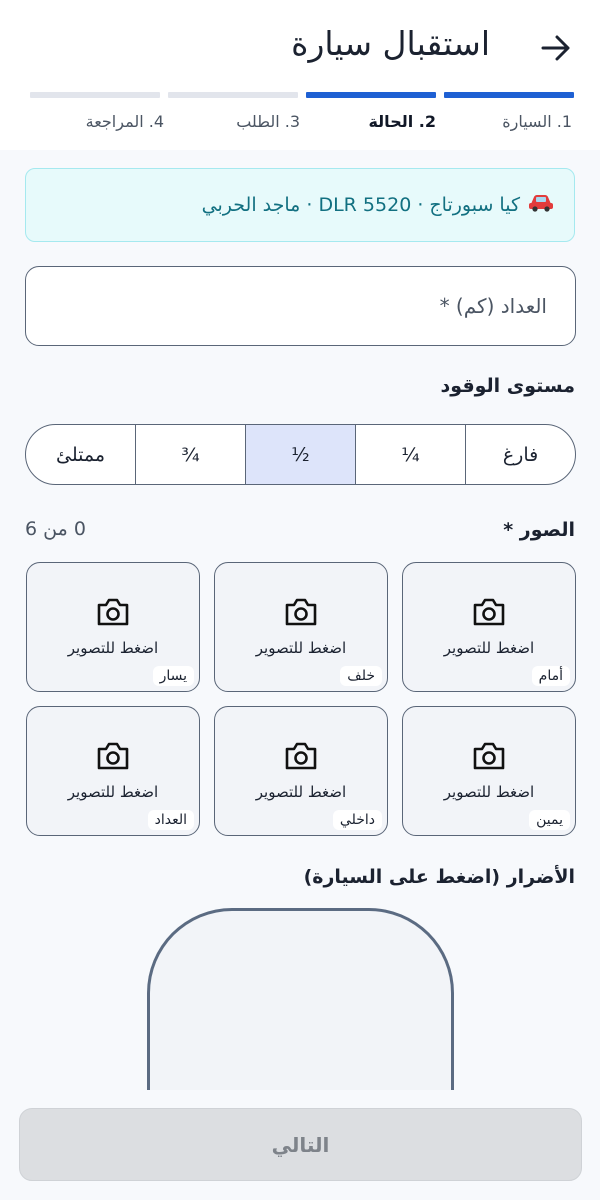  Describe the element at coordinates (302, 95) in the screenshot. I see `step-progress-bar` at that location.